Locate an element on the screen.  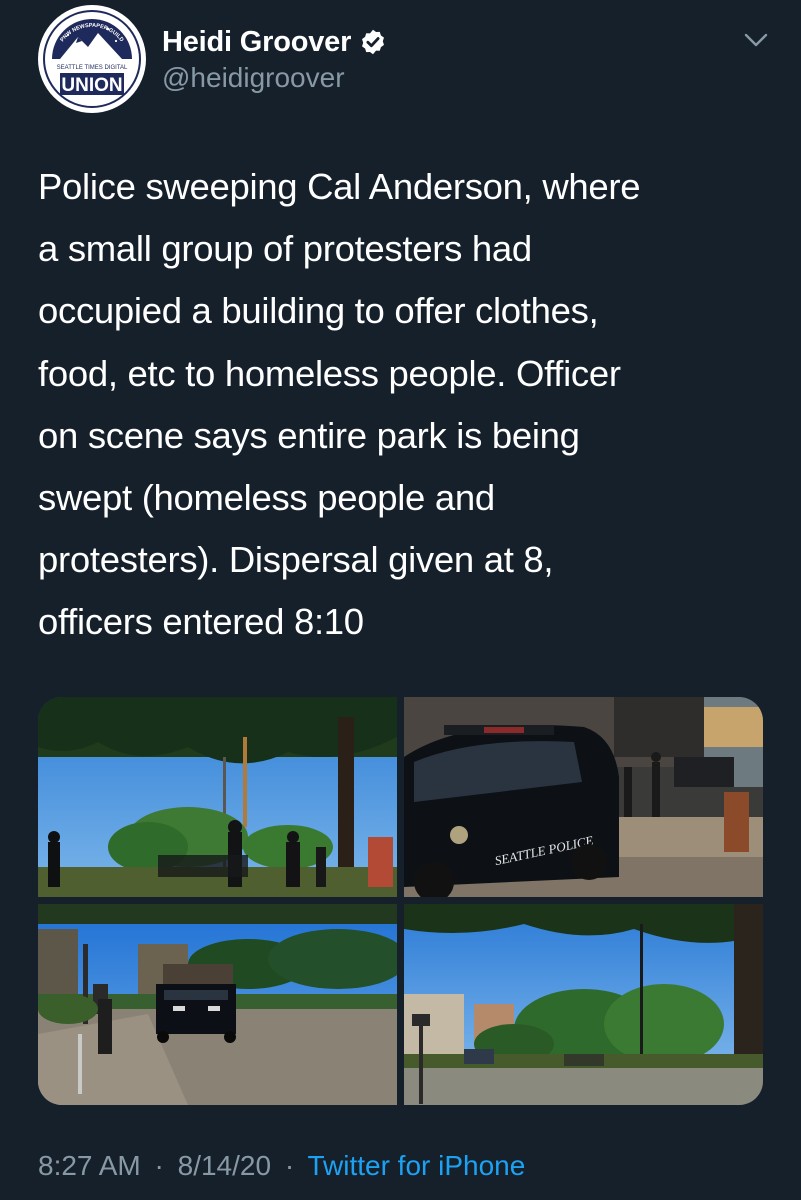
tweet-source-link: Twitter for iPhone is located at coordinates (416, 1165).